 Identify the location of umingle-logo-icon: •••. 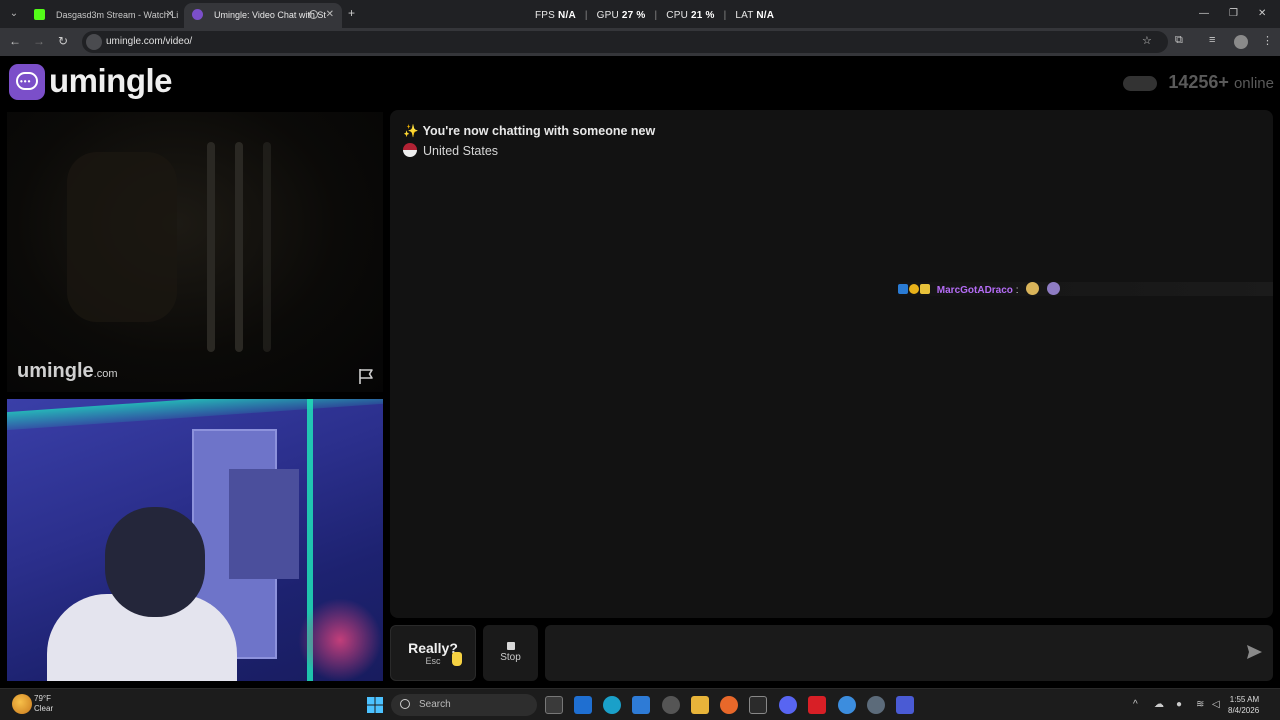
(27, 82).